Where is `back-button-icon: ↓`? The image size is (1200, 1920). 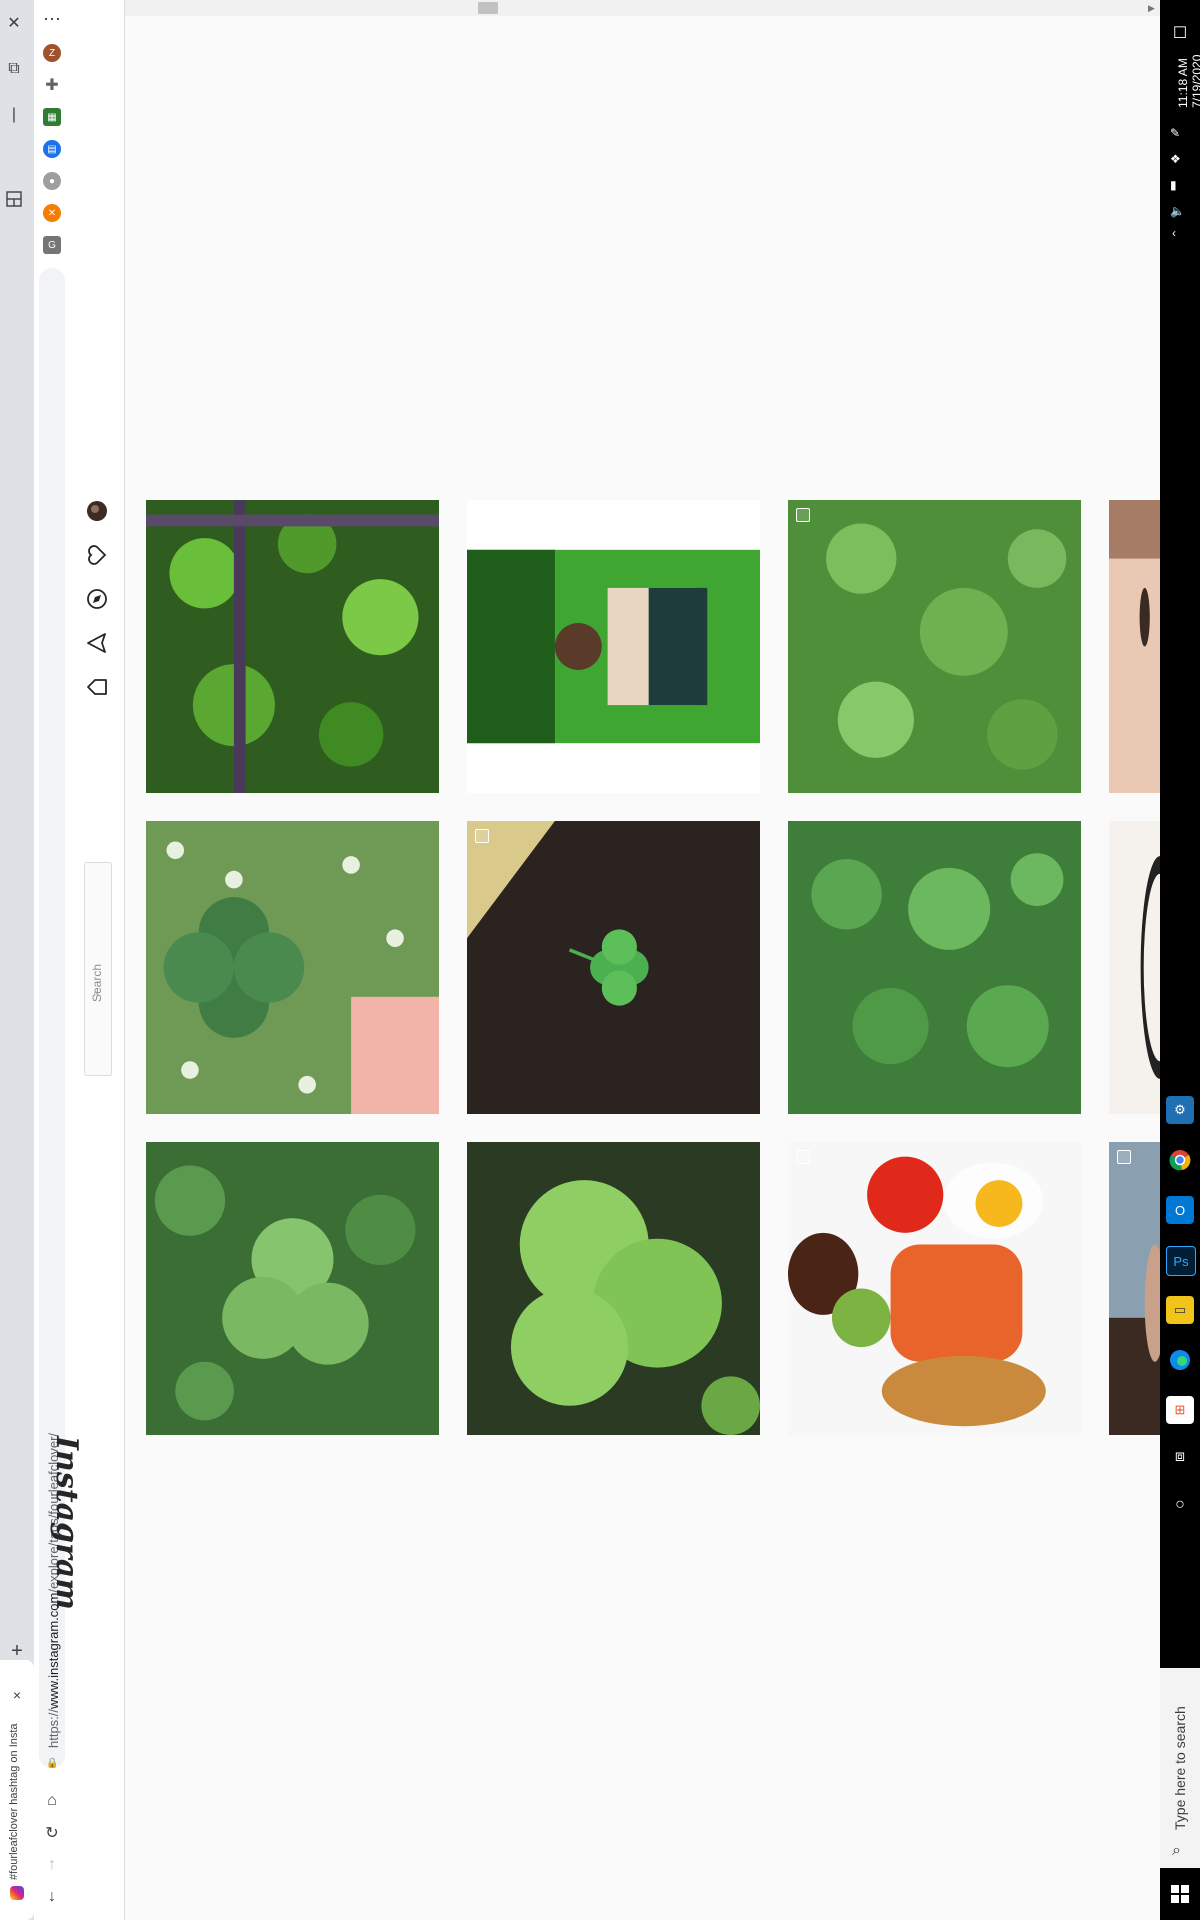 back-button-icon: ↓ is located at coordinates (52, 1897).